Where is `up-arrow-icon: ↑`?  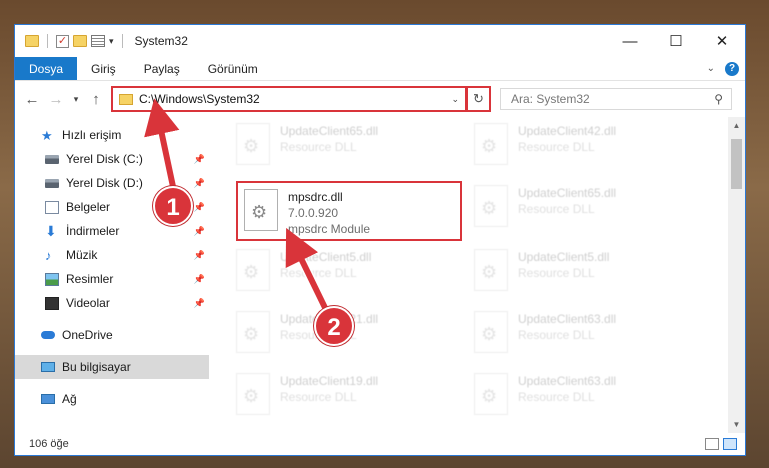
up-arrow-icon: ↑ is located at coordinates (96, 99).